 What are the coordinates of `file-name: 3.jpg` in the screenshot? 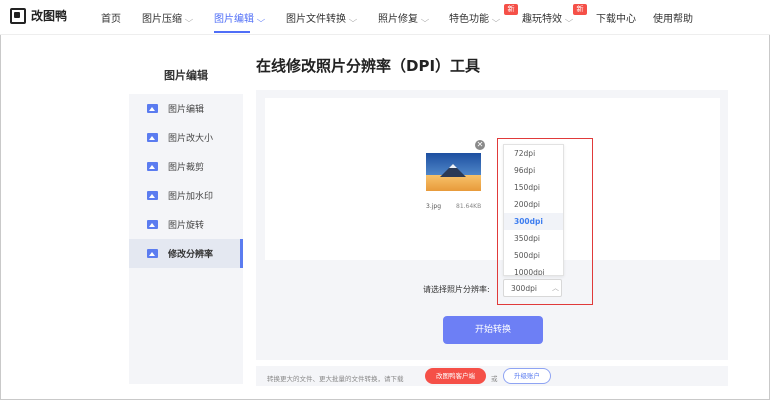 It's located at (434, 206).